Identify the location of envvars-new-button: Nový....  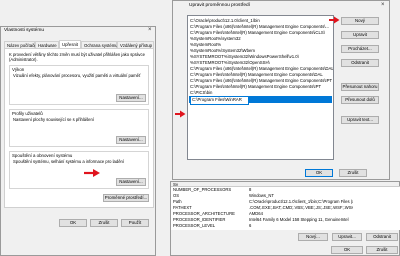
(313, 237).